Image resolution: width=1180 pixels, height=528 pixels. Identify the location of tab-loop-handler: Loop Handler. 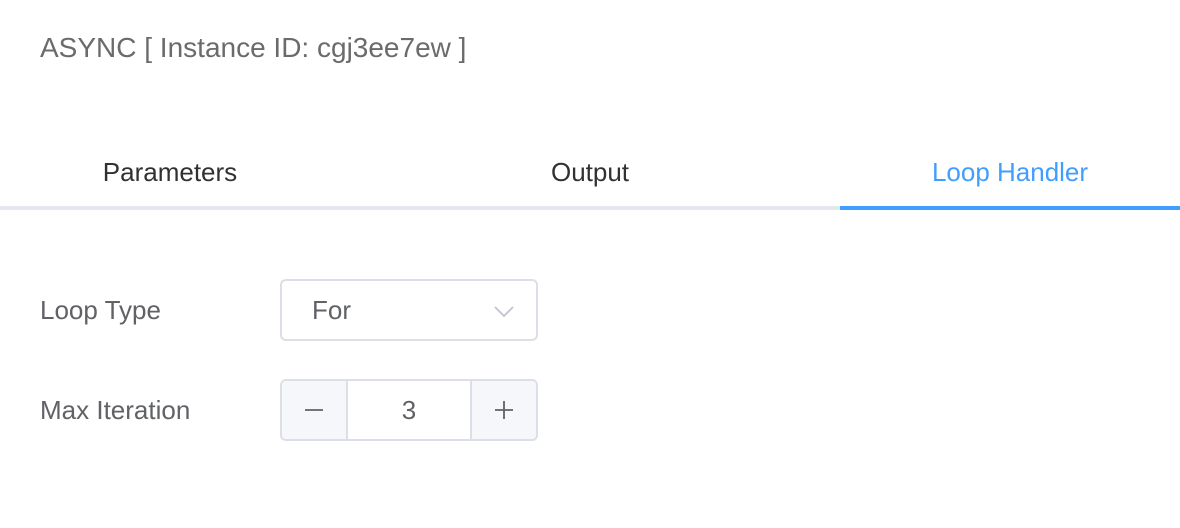
(1010, 172).